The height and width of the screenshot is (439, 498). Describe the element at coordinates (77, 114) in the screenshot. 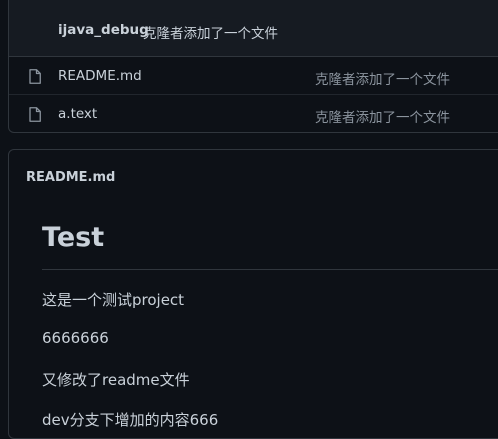

I see `file-name-link: a.text` at that location.